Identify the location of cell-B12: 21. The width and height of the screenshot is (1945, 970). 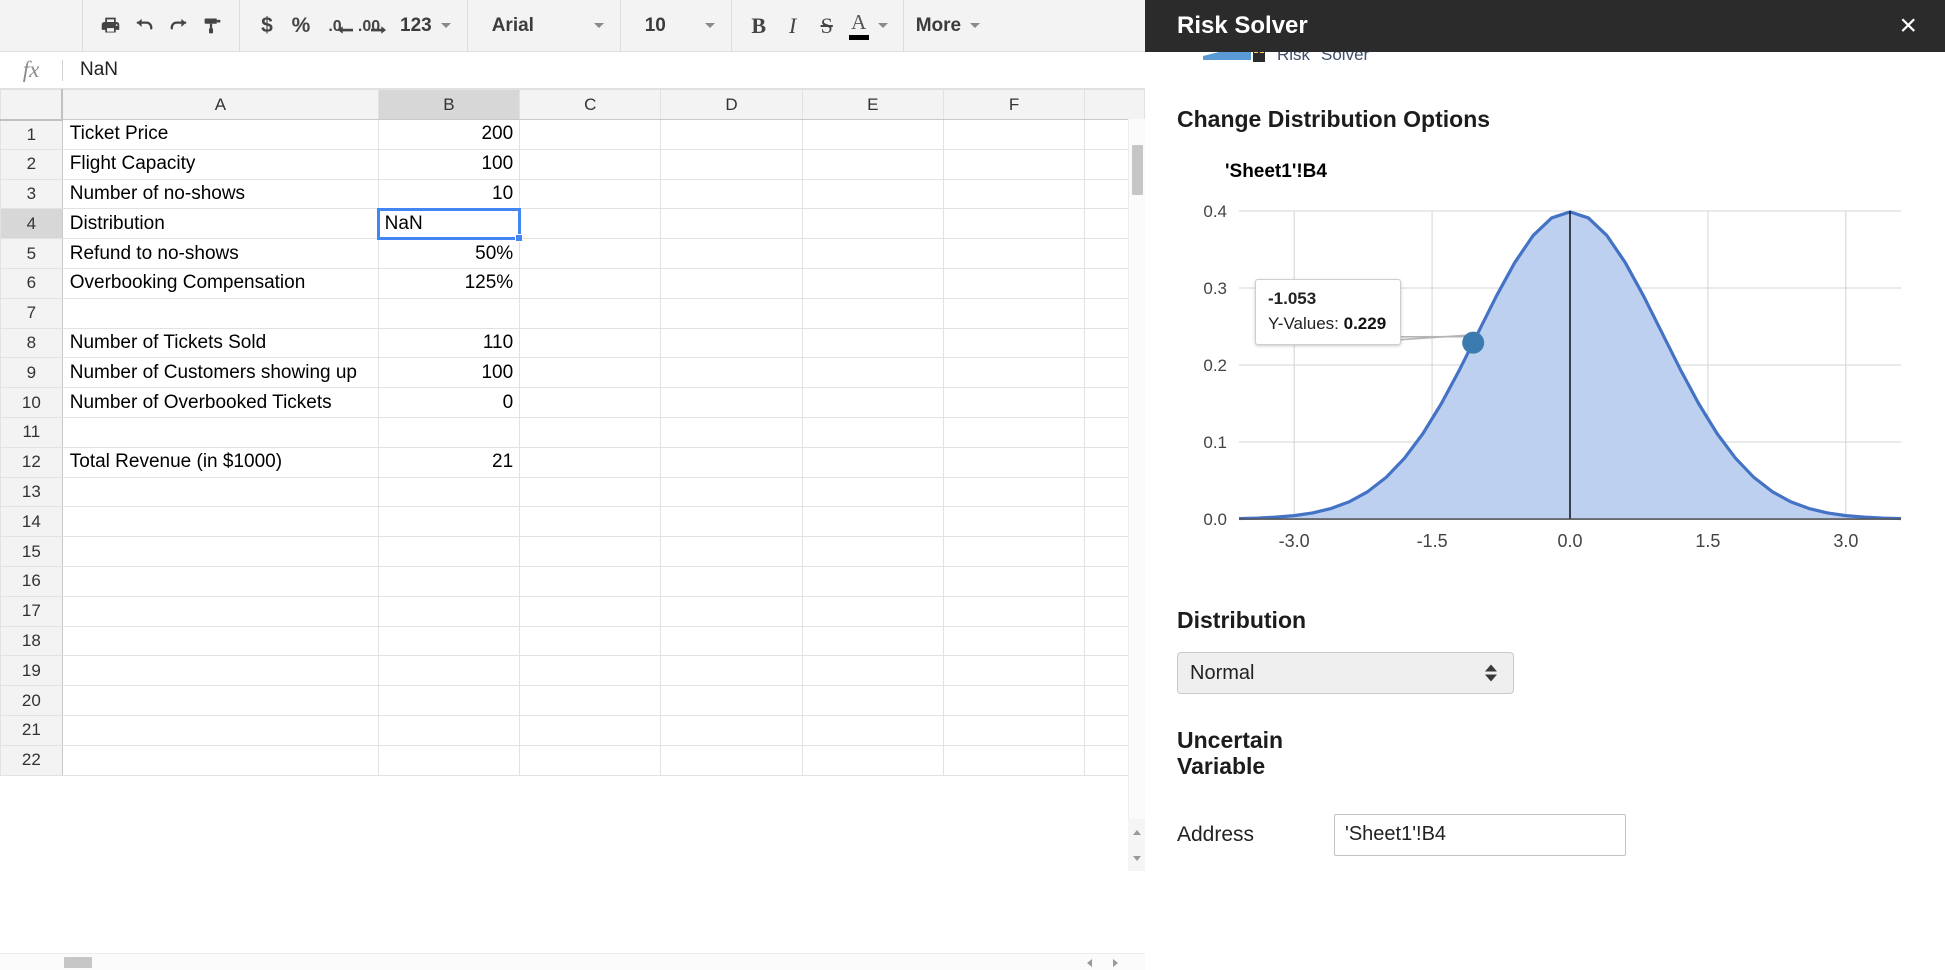
(449, 462).